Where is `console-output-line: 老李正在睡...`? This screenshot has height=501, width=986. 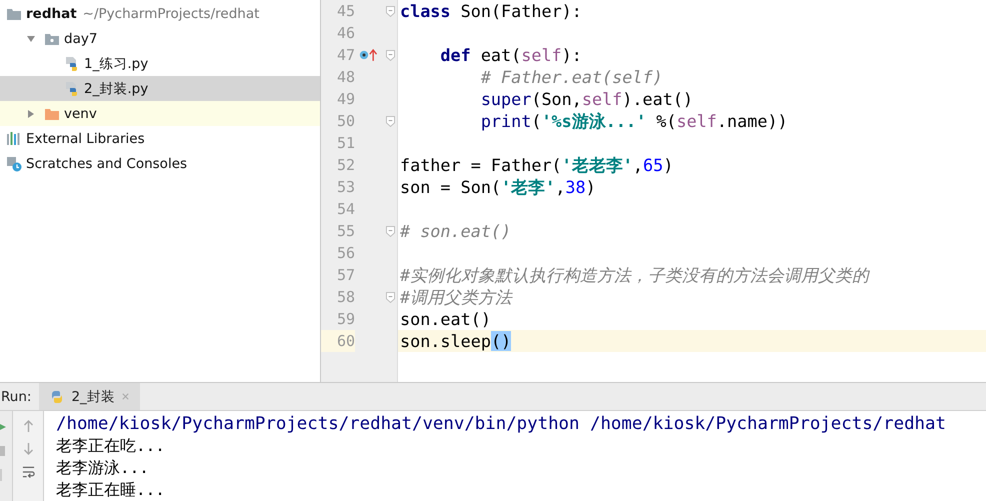
console-output-line: 老李正在睡... is located at coordinates (111, 490).